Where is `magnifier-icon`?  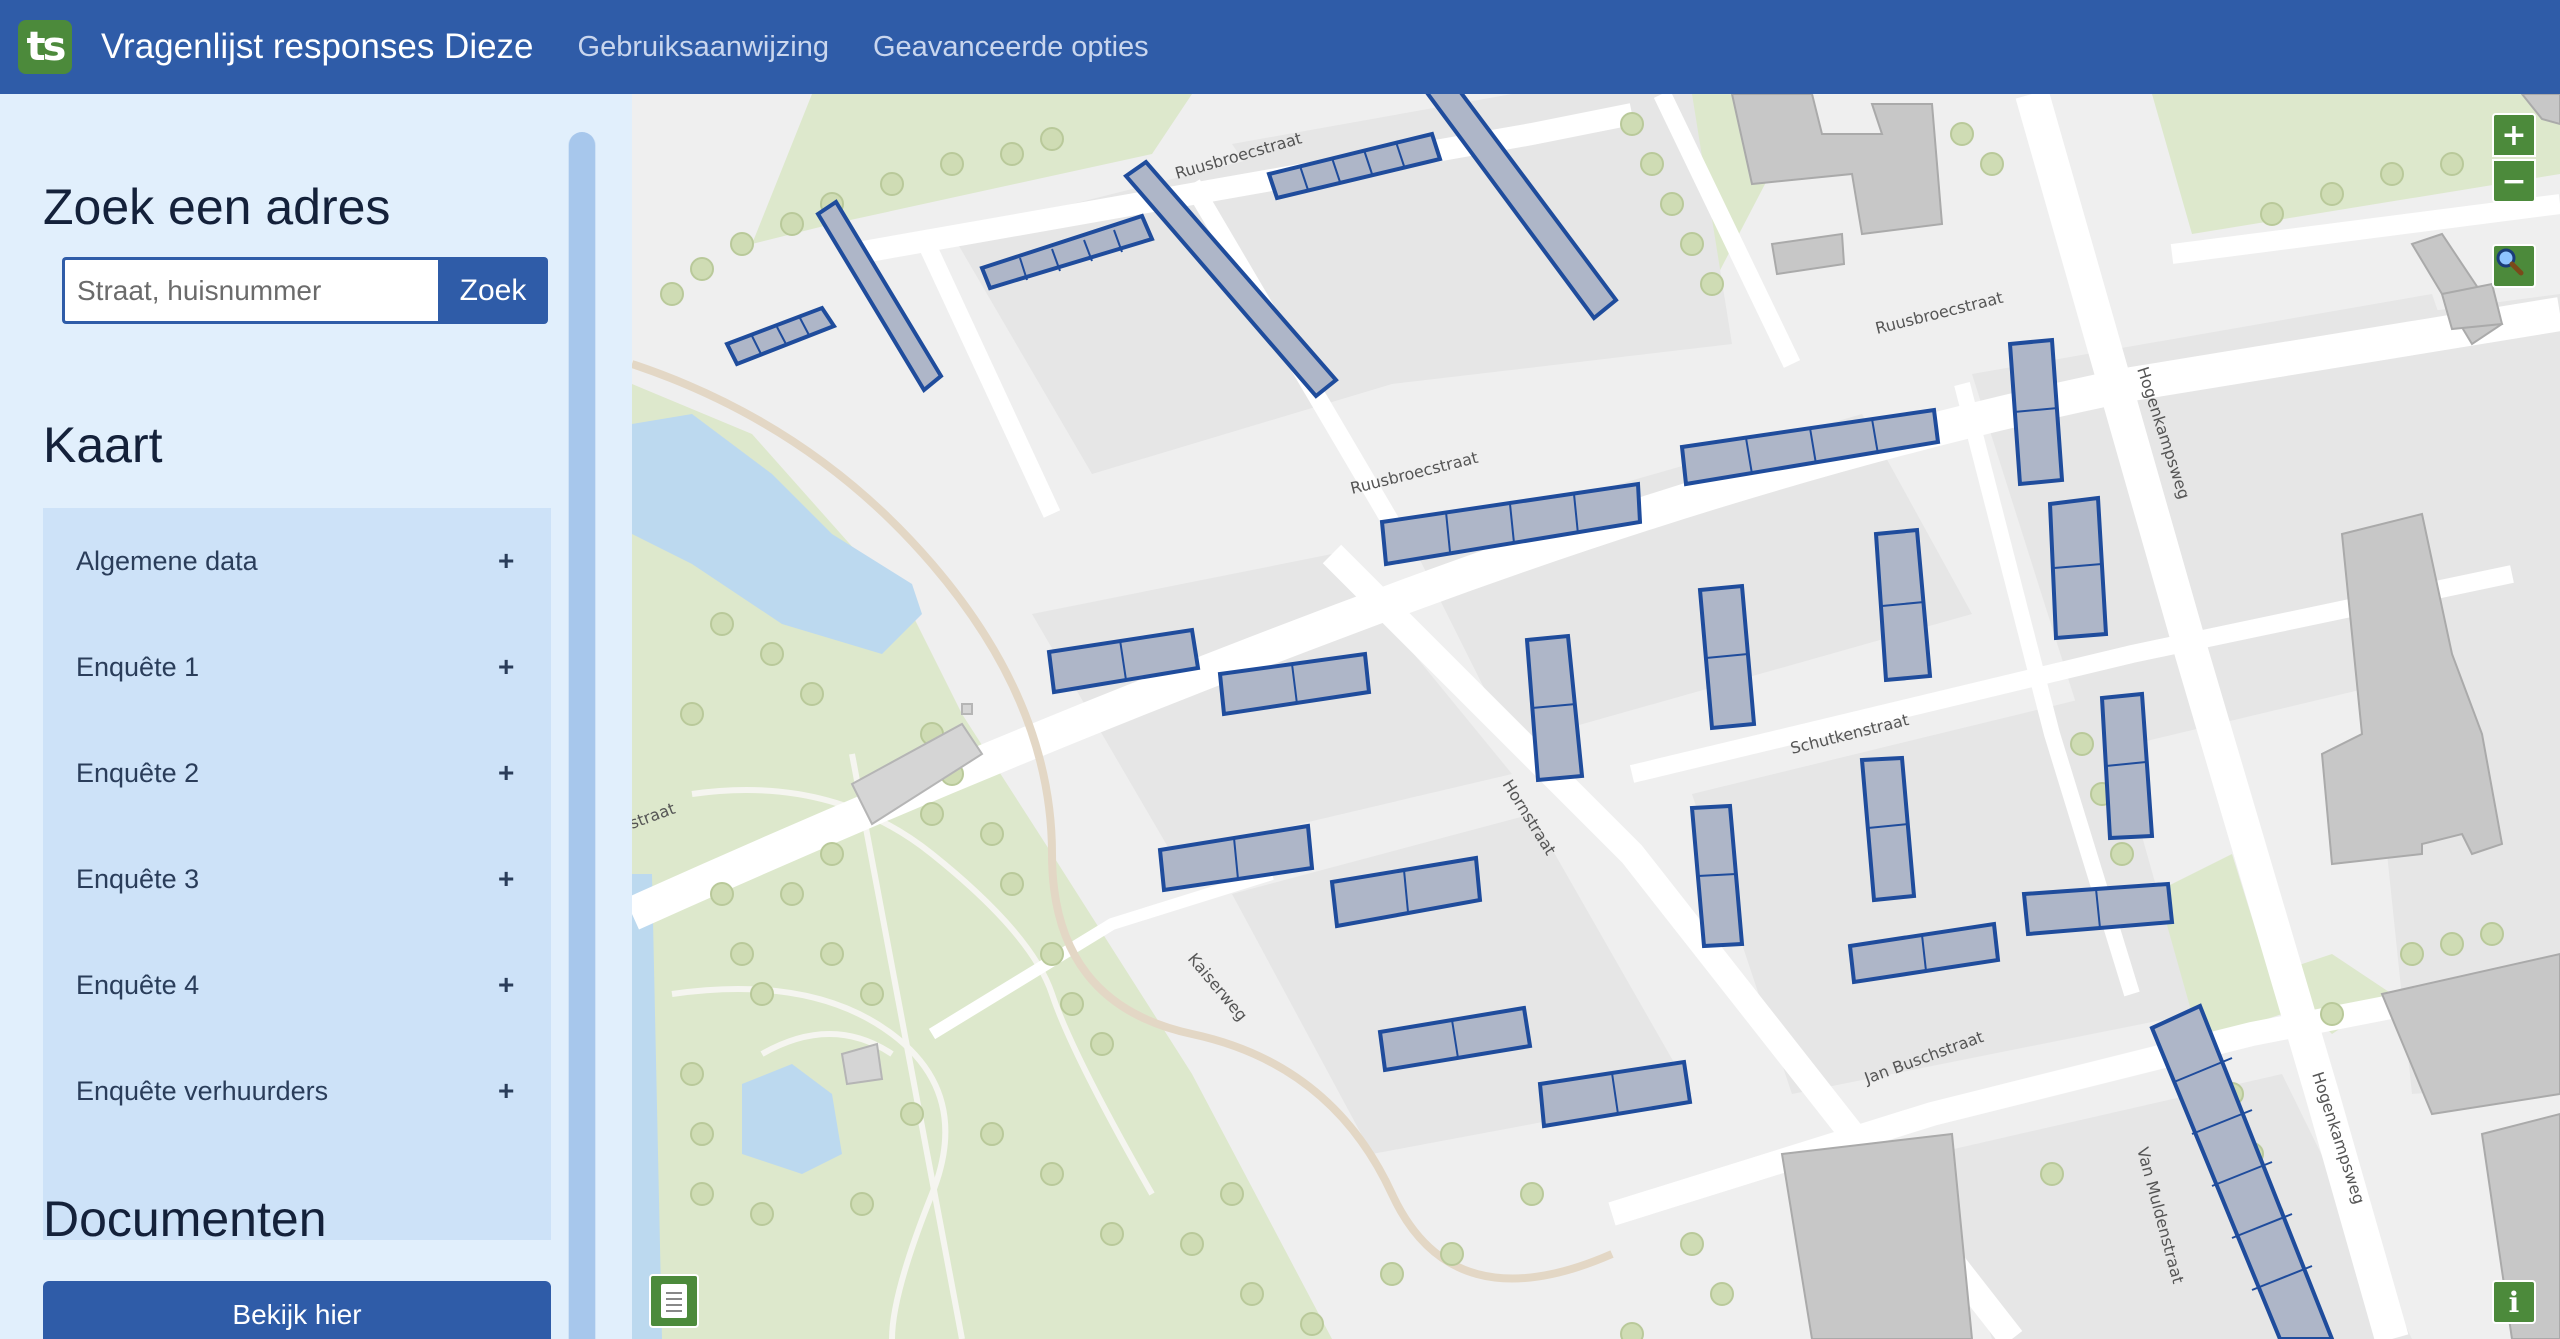 magnifier-icon is located at coordinates (2510, 262).